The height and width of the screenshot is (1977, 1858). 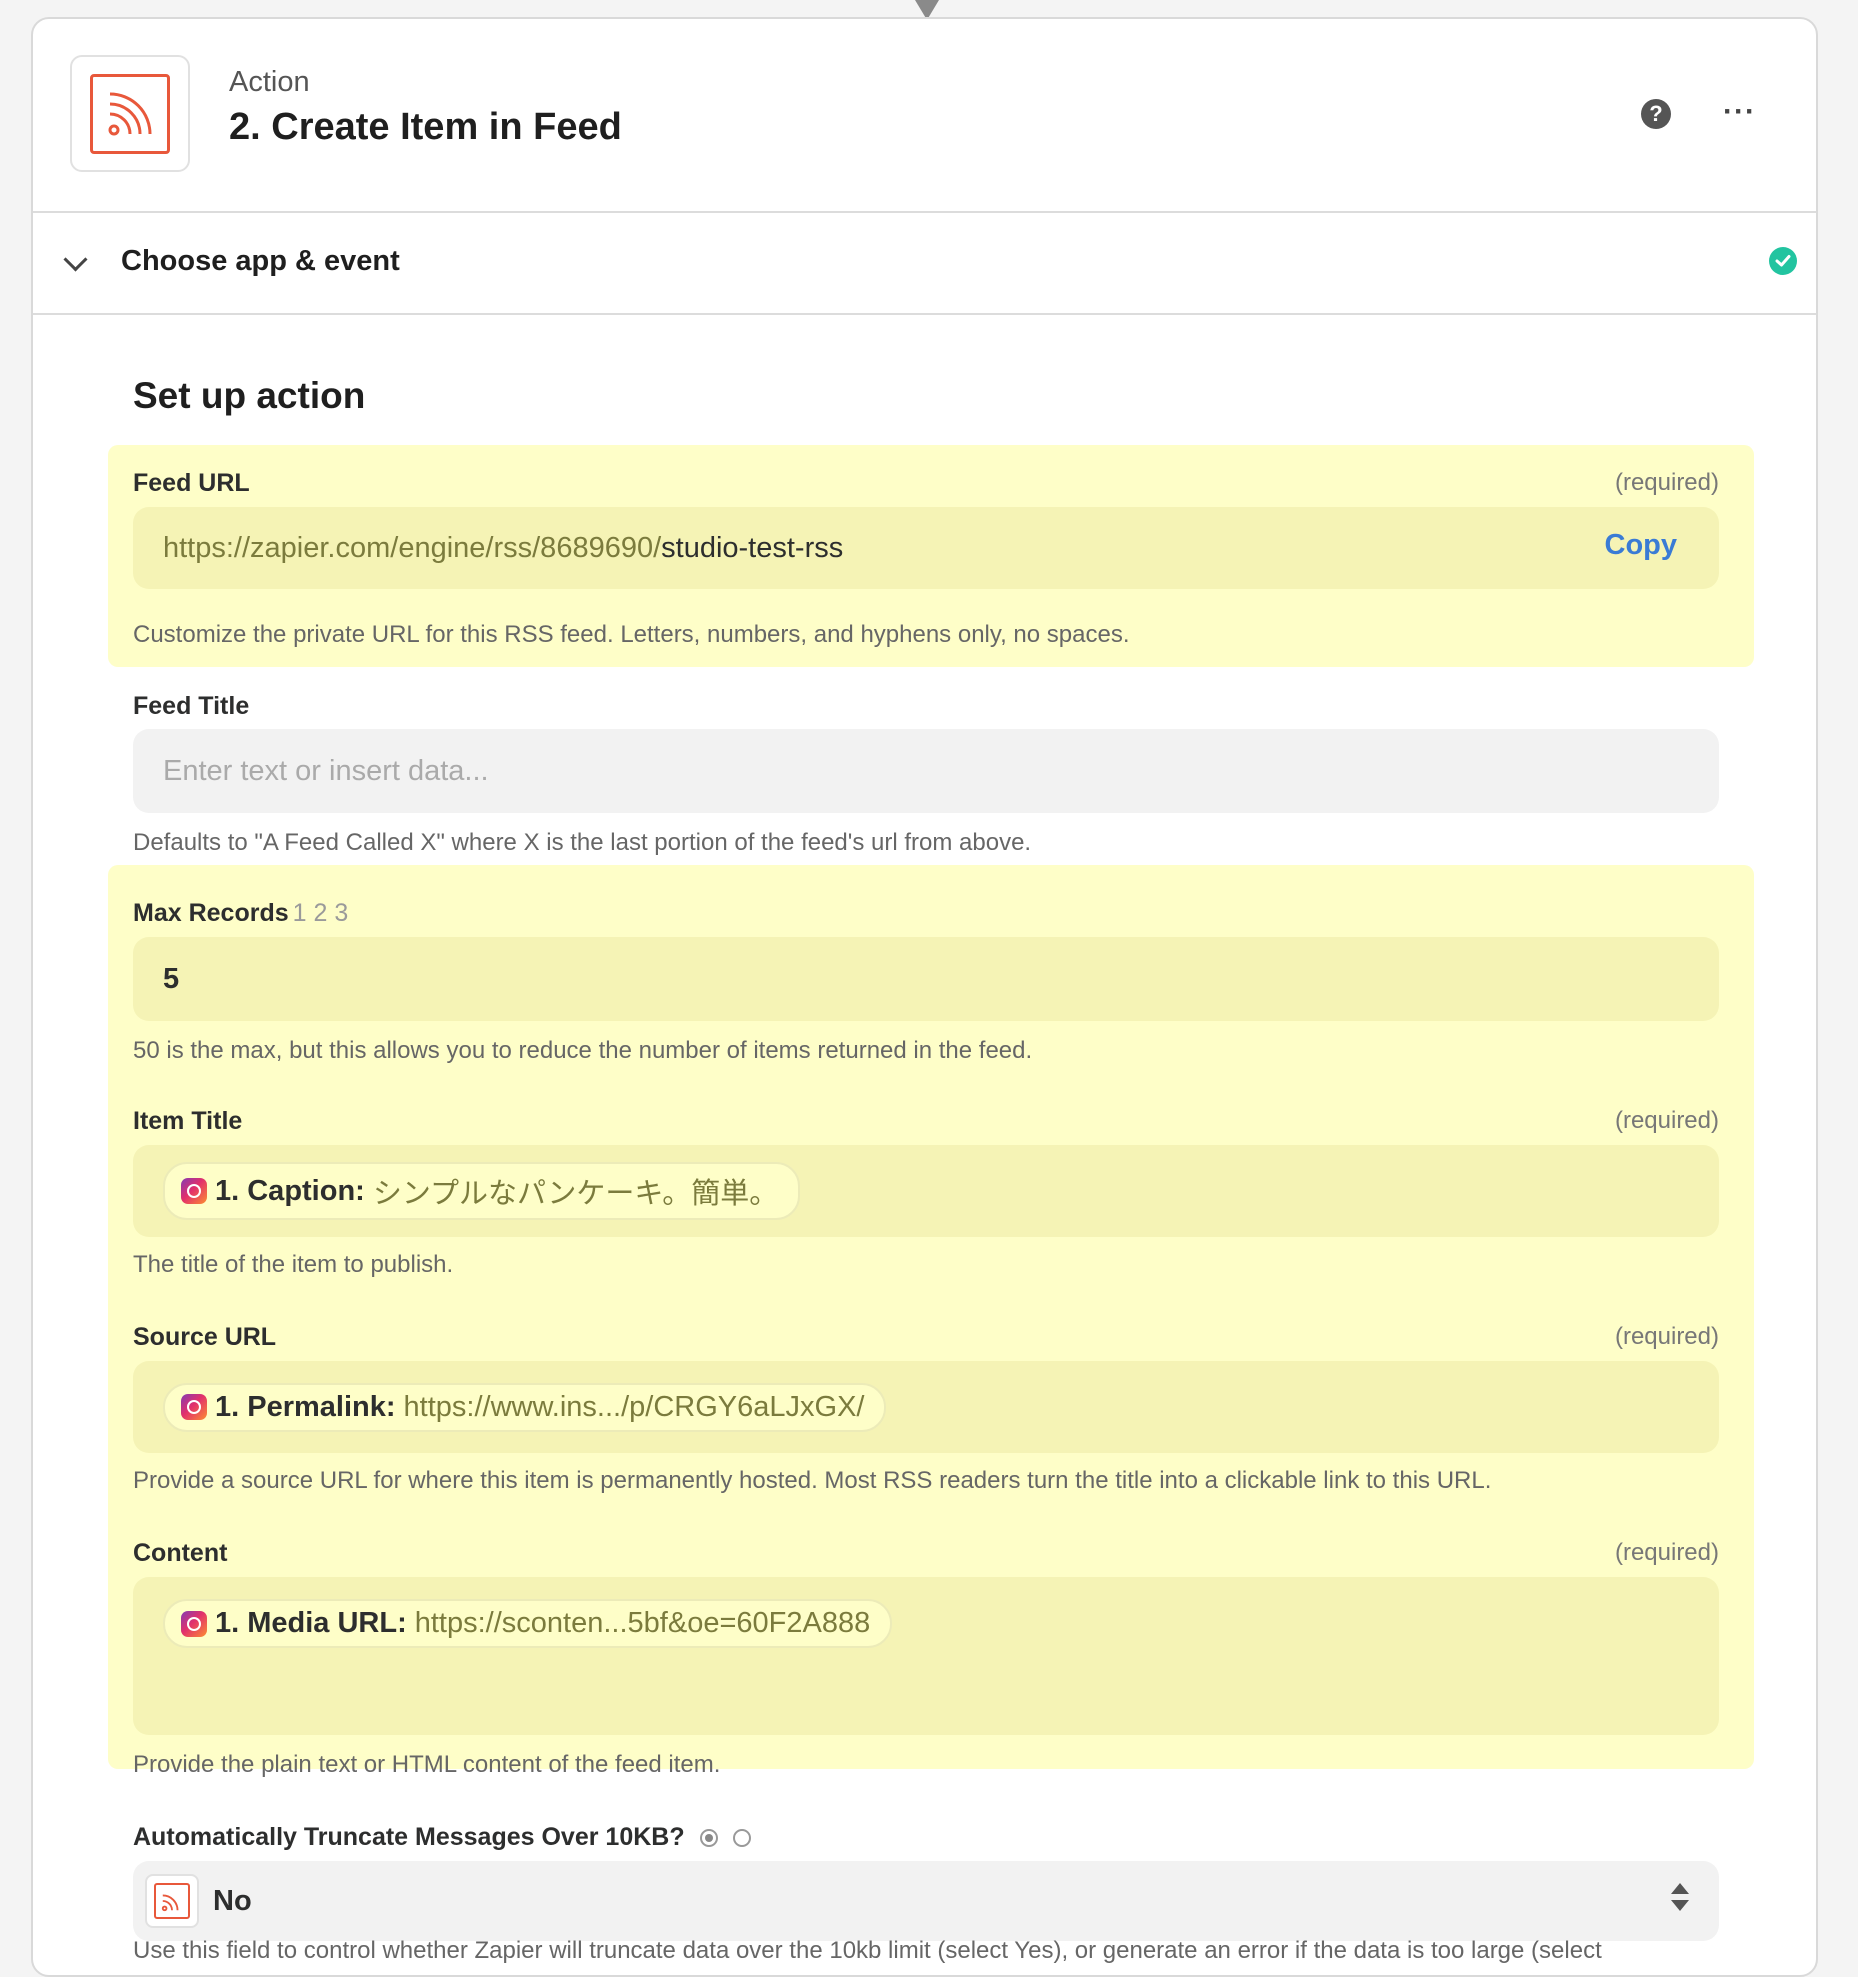 I want to click on step-kind-label: Action, so click(x=269, y=82).